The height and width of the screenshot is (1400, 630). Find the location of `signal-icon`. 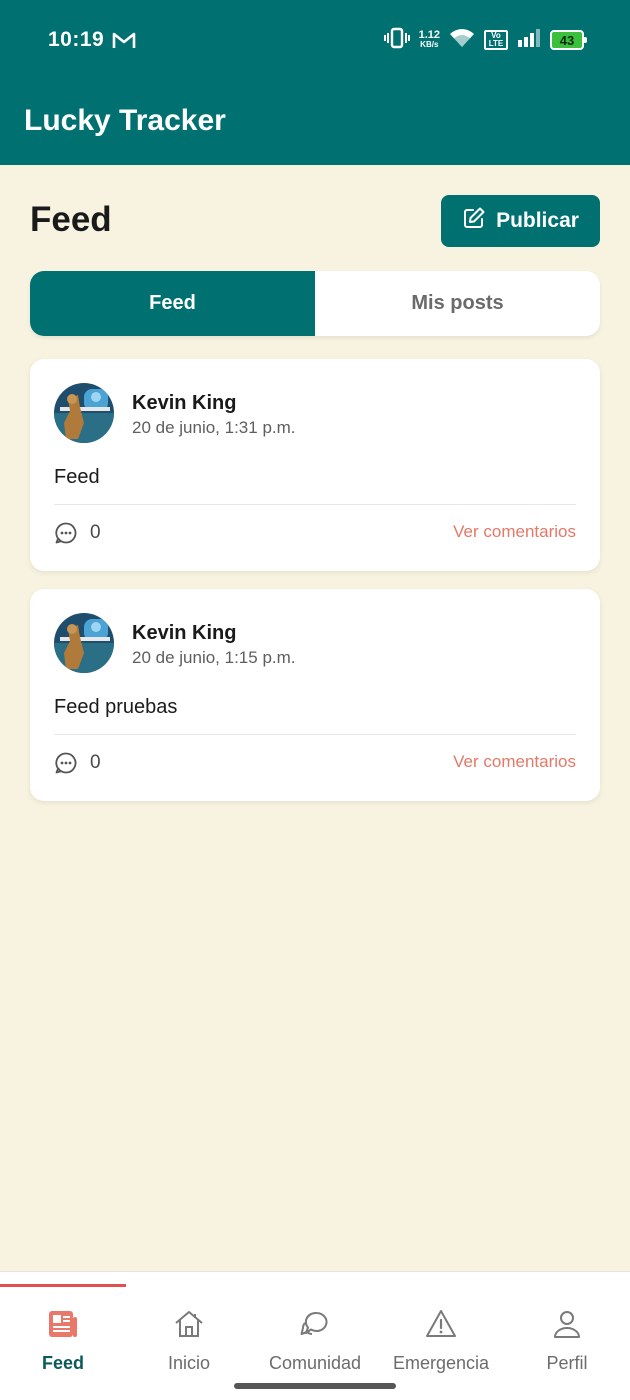

signal-icon is located at coordinates (529, 40).